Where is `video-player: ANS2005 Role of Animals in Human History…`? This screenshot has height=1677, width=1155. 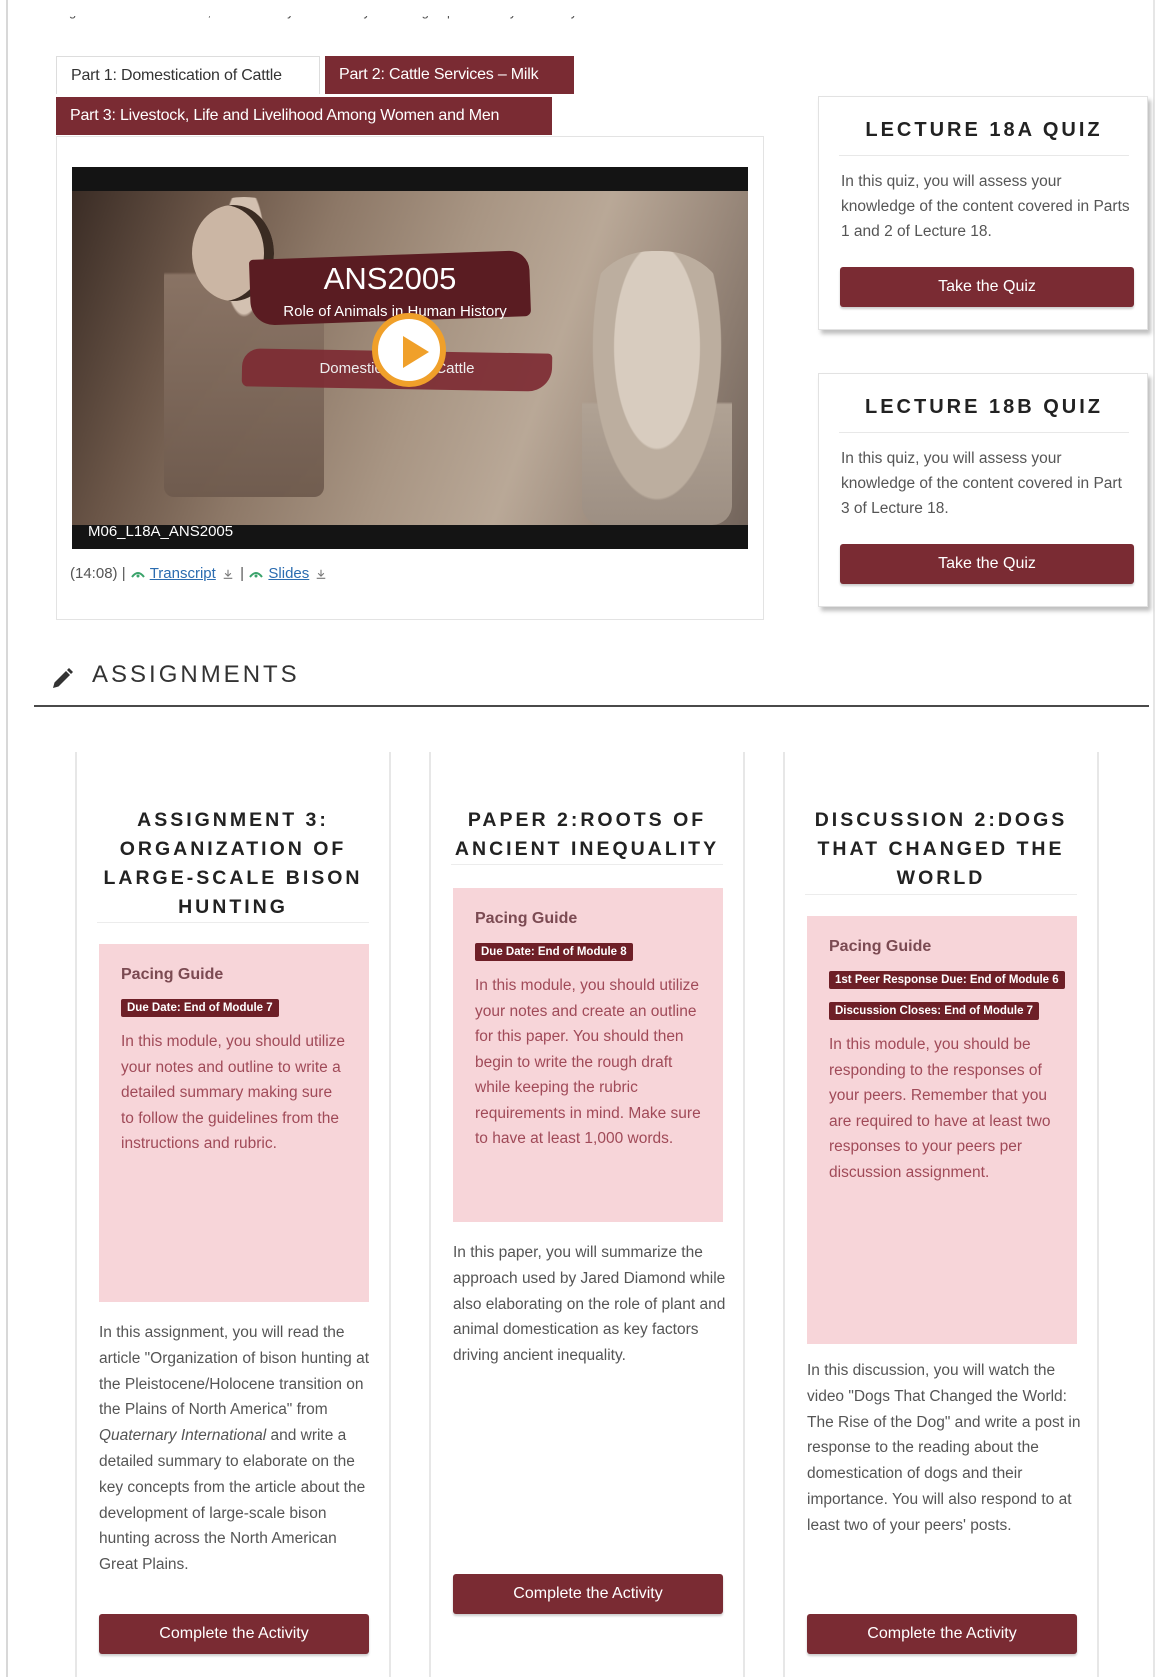 video-player: ANS2005 Role of Animals in Human History… is located at coordinates (410, 358).